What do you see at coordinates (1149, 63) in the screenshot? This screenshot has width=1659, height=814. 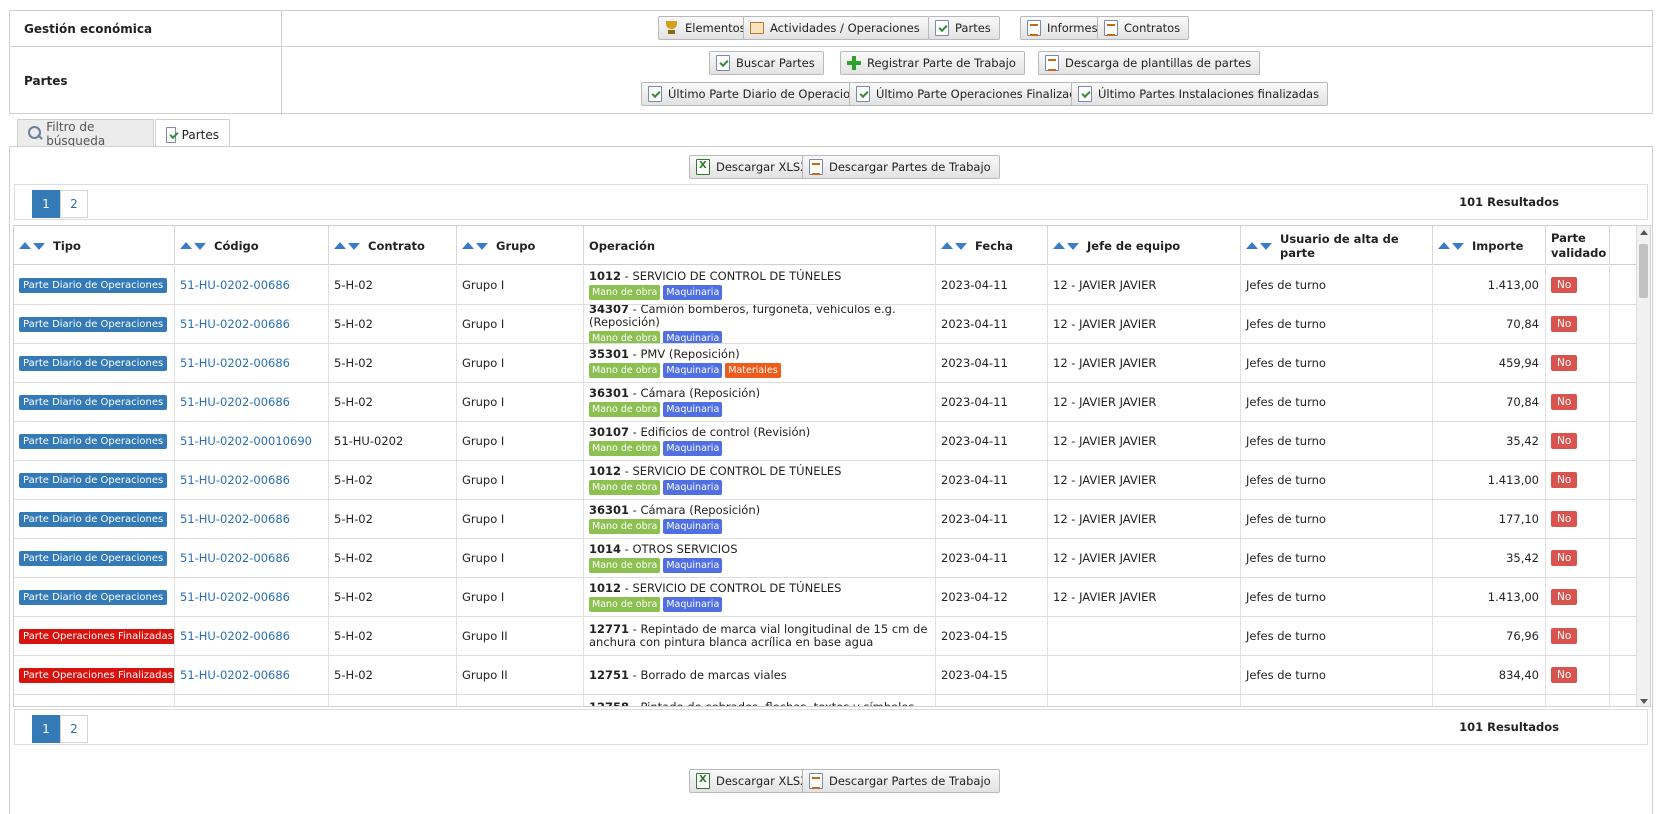 I see `descarga-plantillas-button: Descarga de plantillas de partes` at bounding box center [1149, 63].